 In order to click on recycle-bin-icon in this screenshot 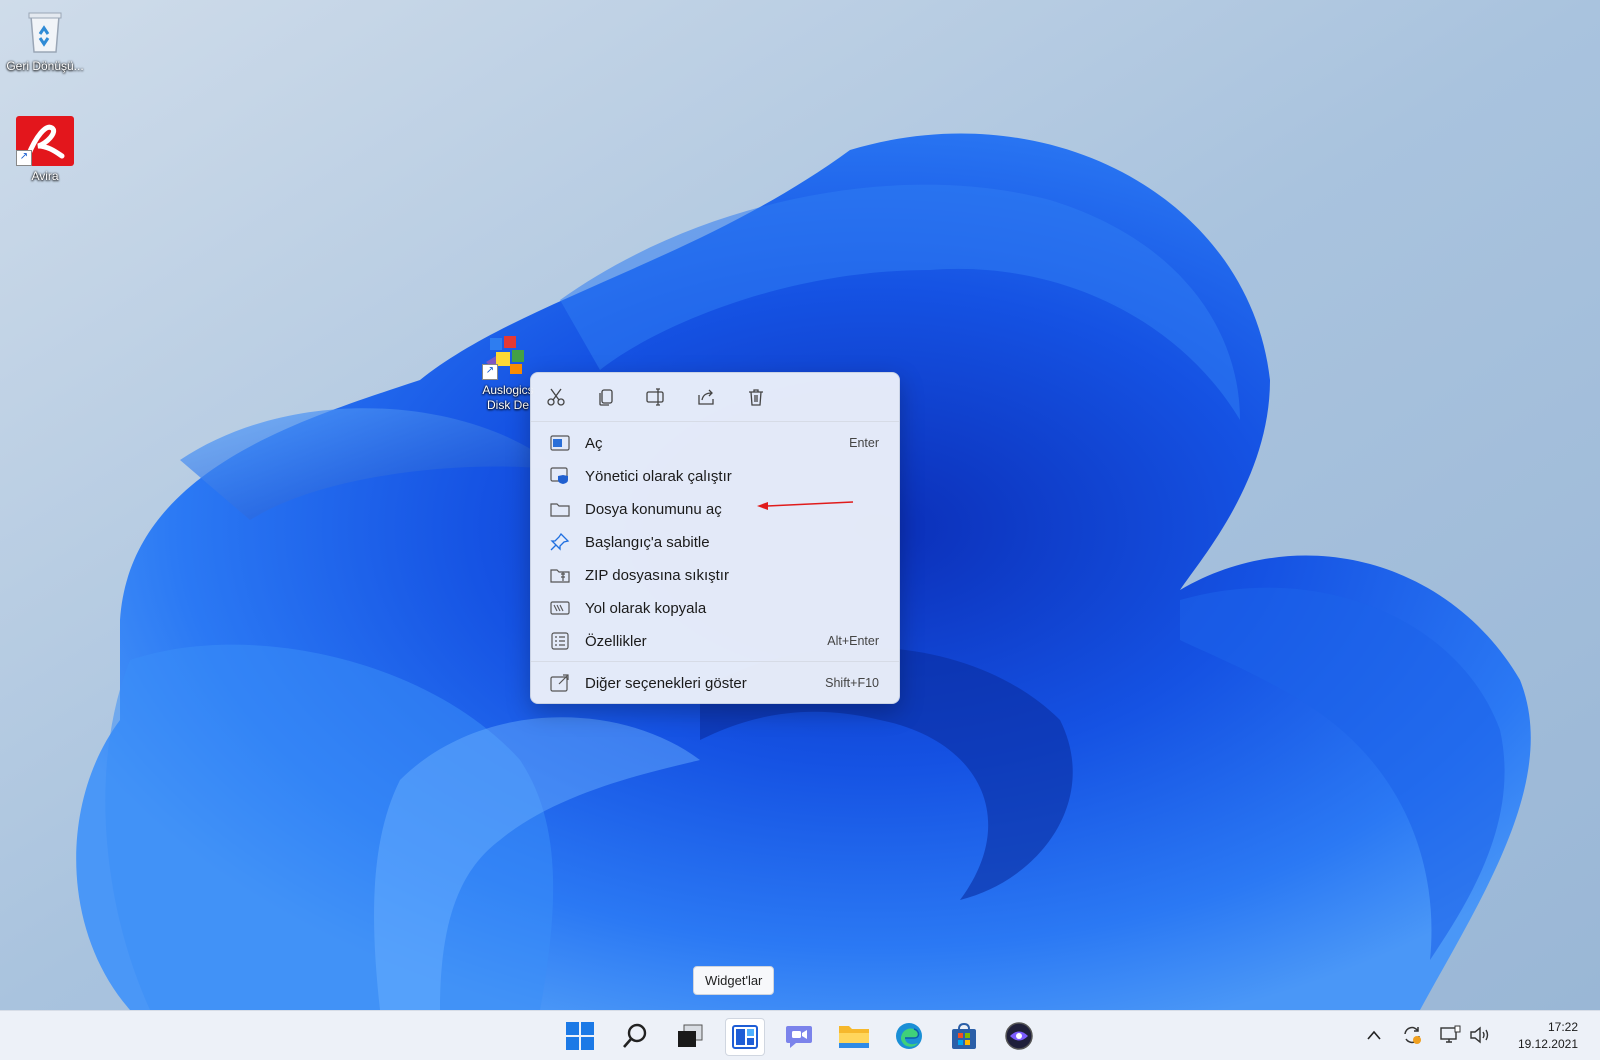, I will do `click(45, 32)`.